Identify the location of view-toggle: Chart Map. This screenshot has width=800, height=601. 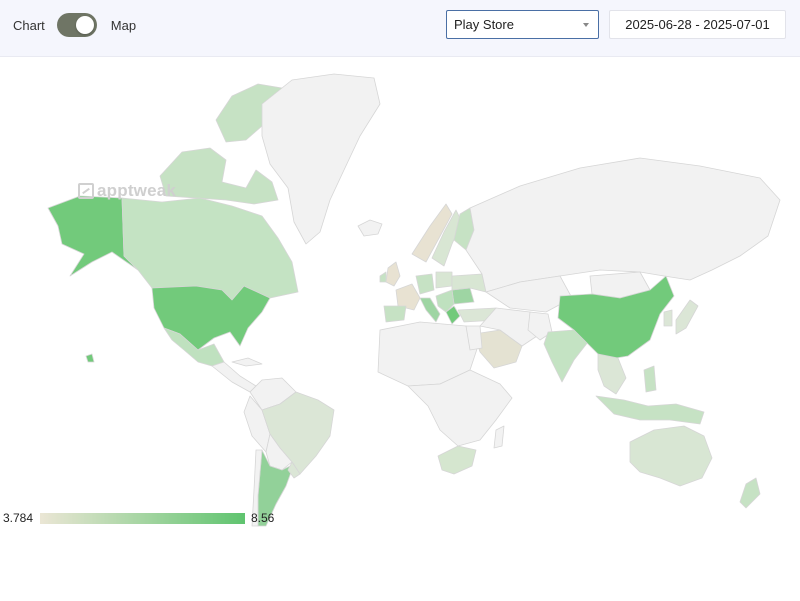
(74, 25).